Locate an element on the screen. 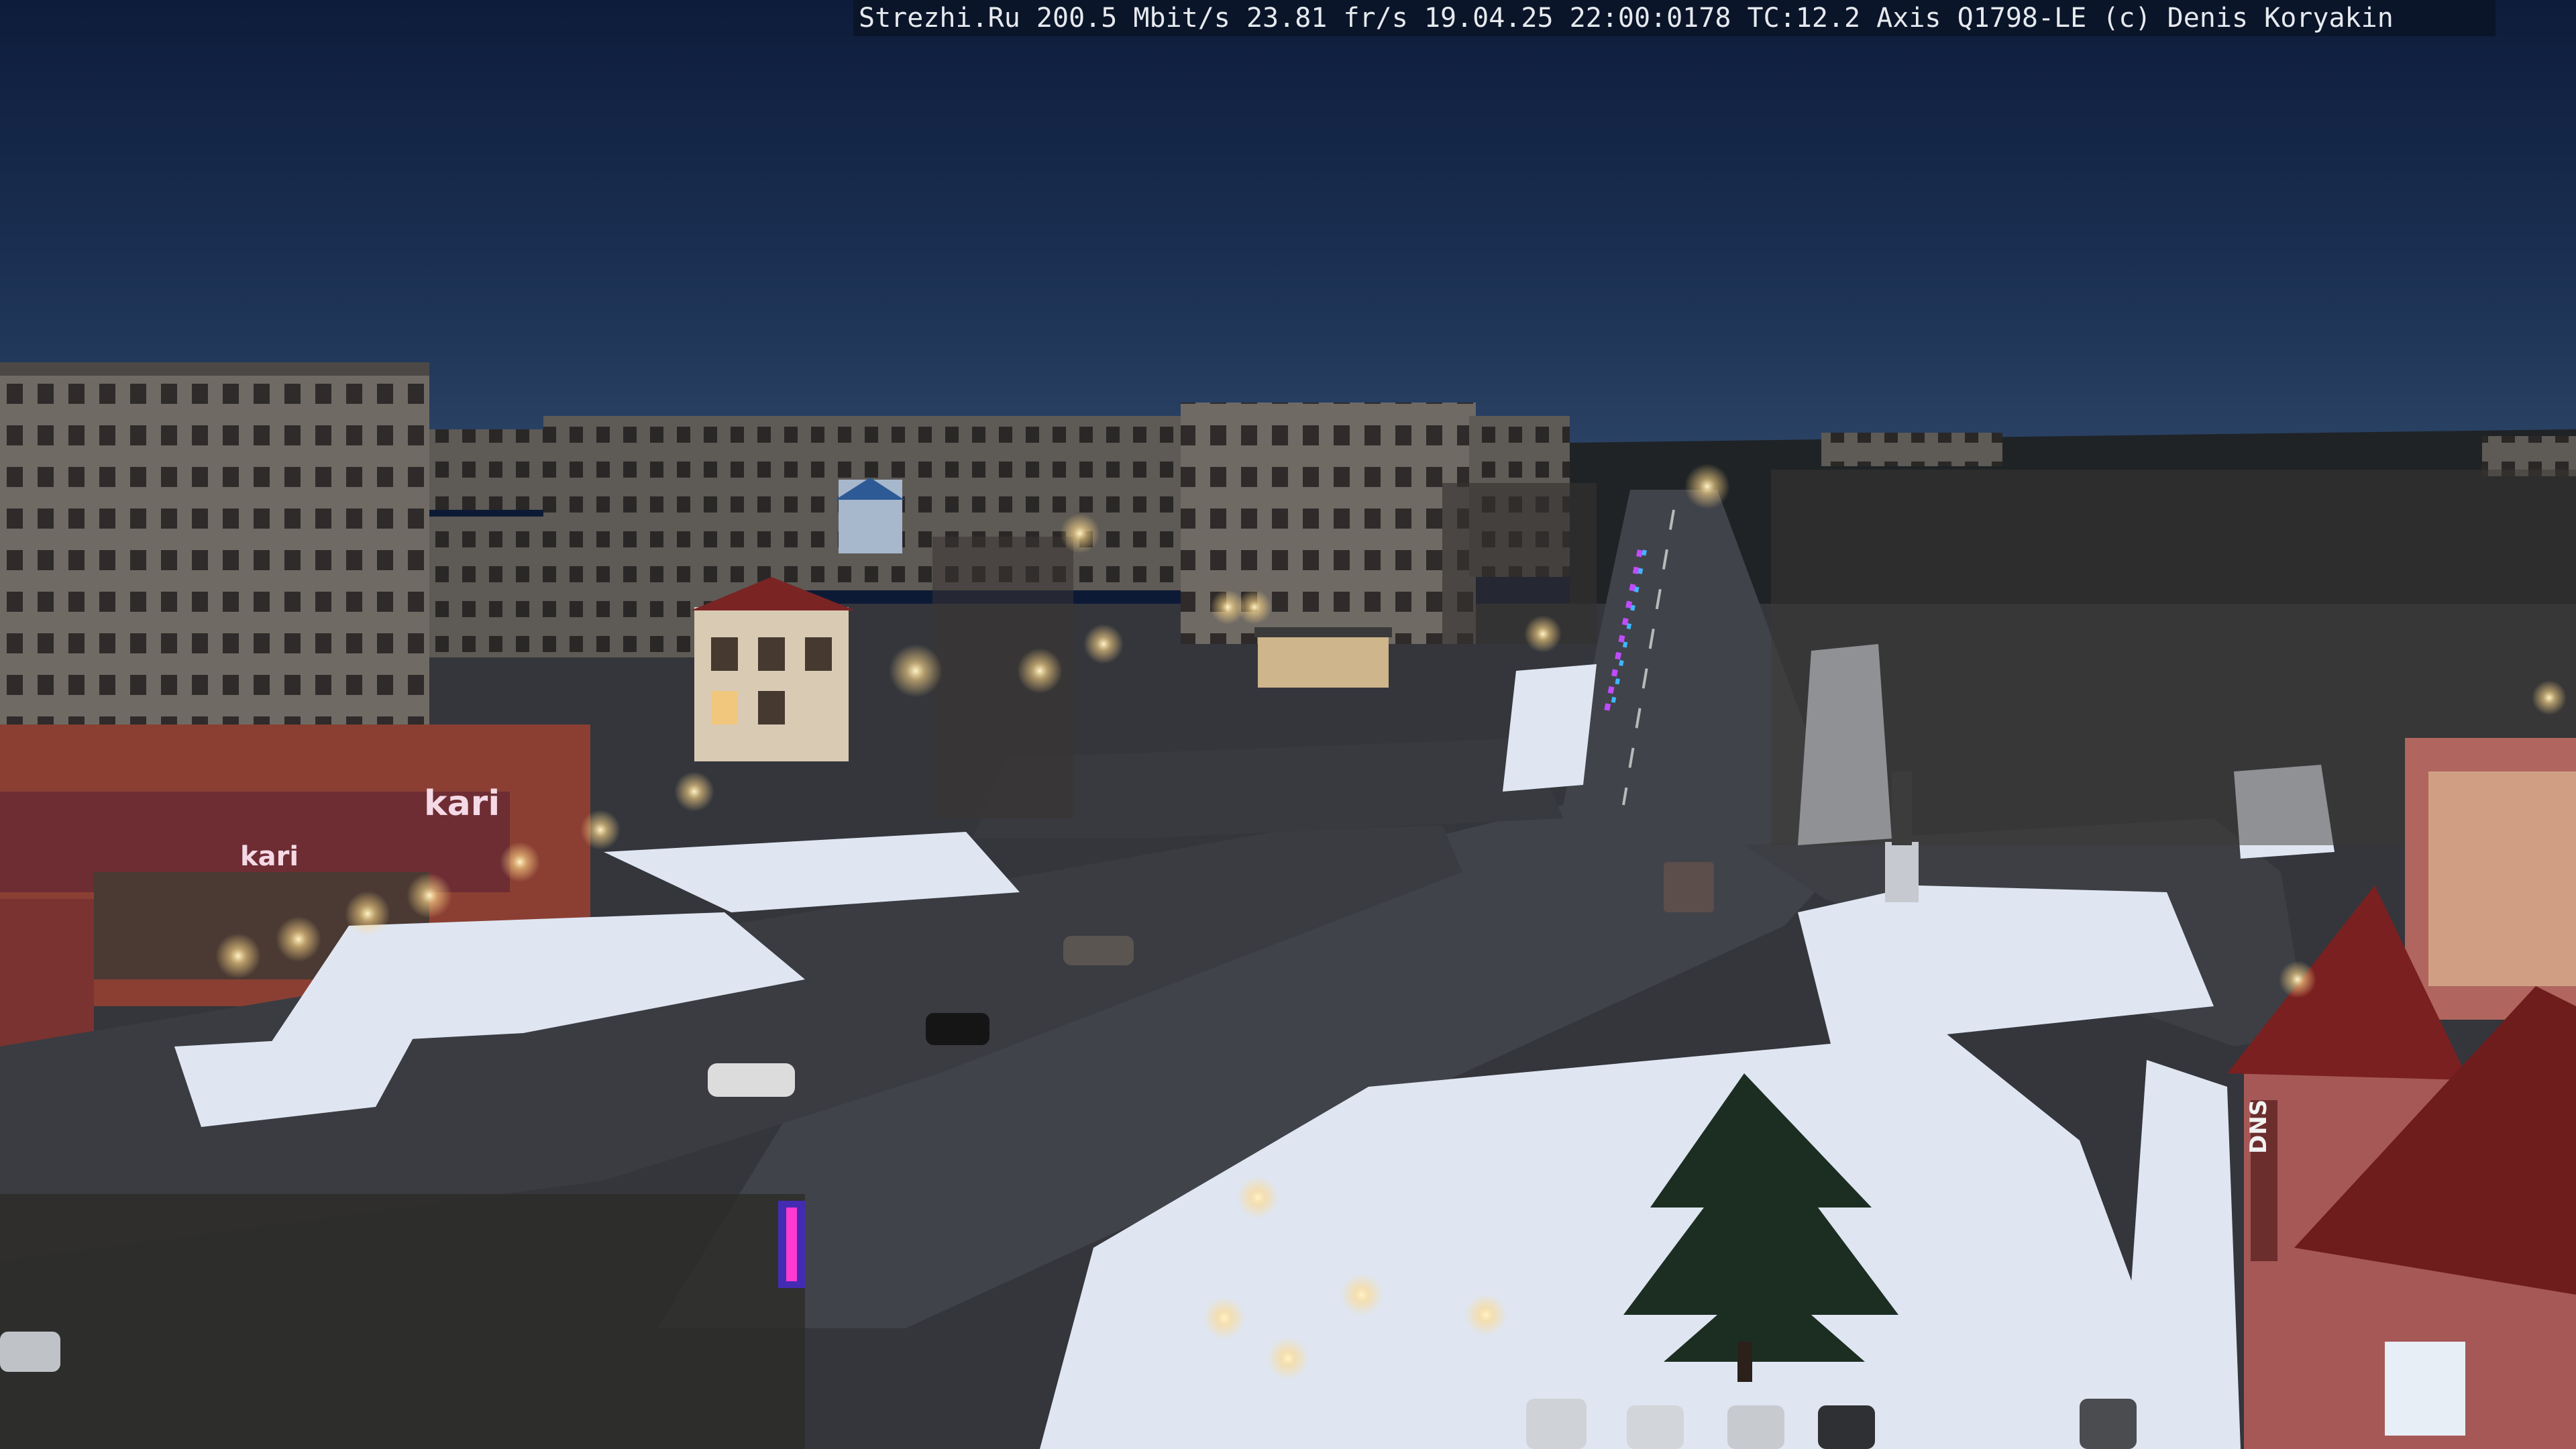 The width and height of the screenshot is (2576, 1449). red-roof-building is located at coordinates (773, 669).